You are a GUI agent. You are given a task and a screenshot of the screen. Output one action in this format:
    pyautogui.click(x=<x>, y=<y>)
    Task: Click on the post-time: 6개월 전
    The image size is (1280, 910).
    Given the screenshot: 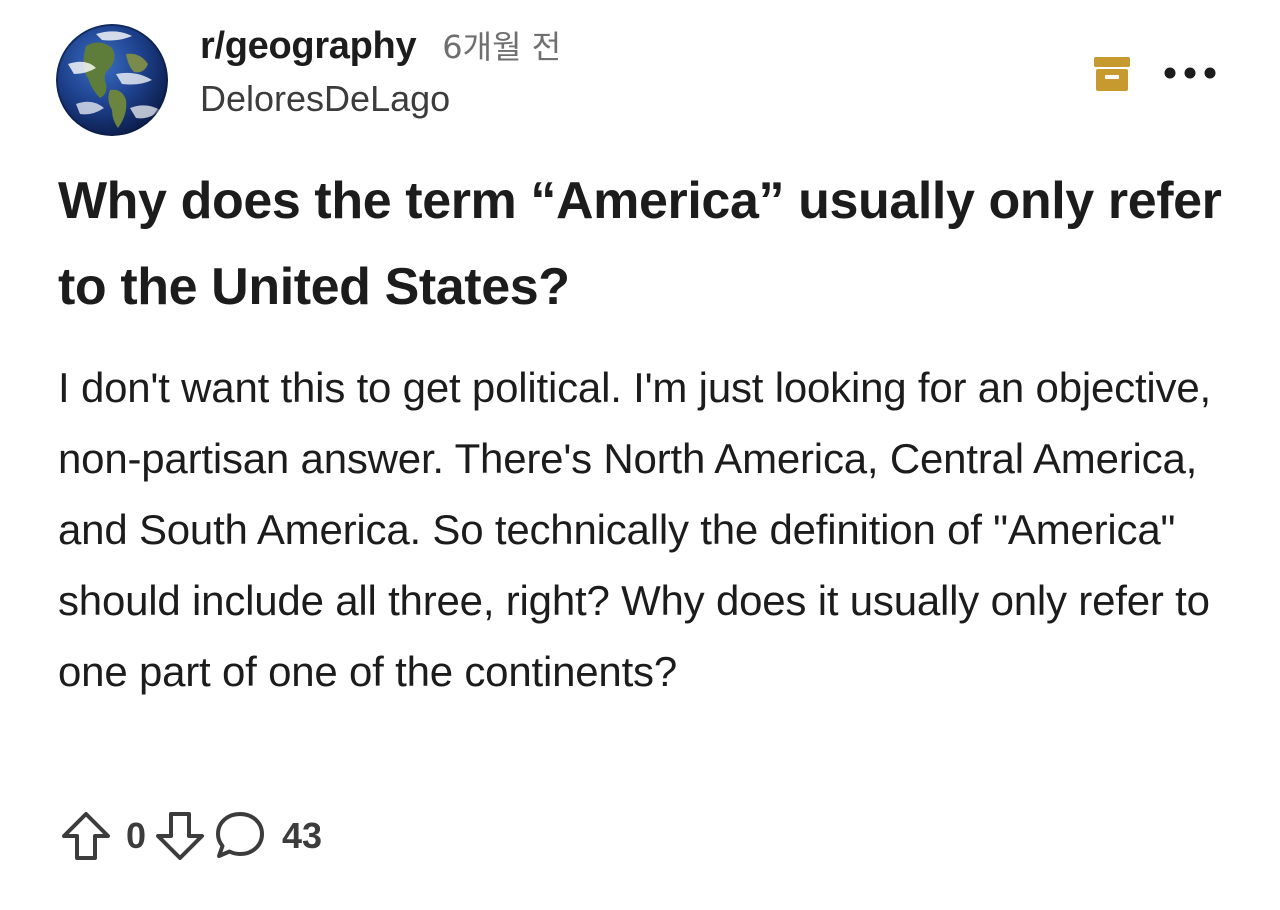 What is the action you would take?
    pyautogui.click(x=502, y=47)
    